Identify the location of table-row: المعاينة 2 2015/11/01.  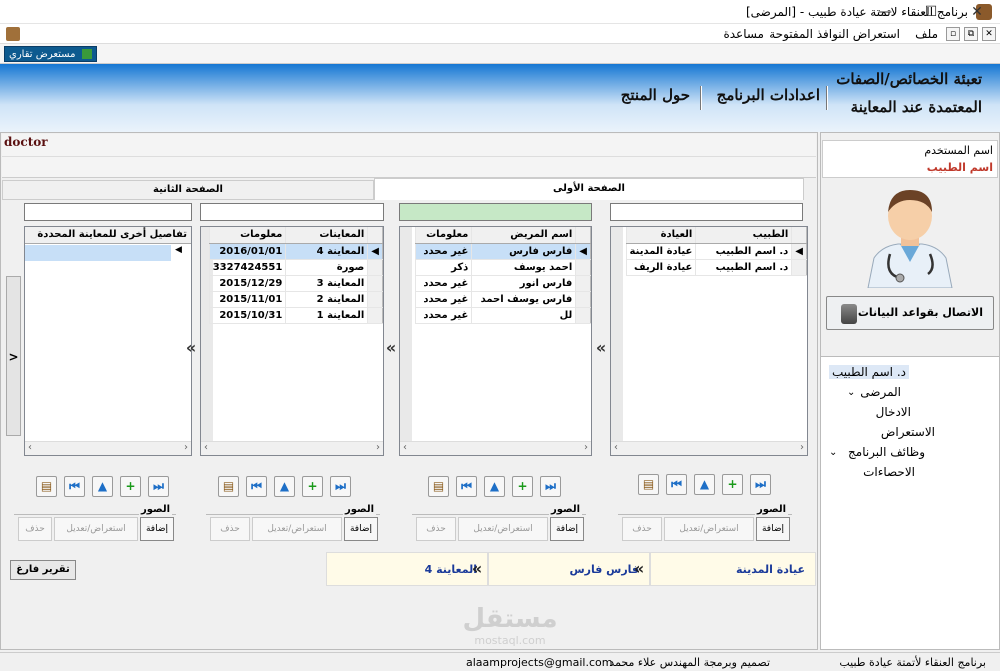
(295, 299).